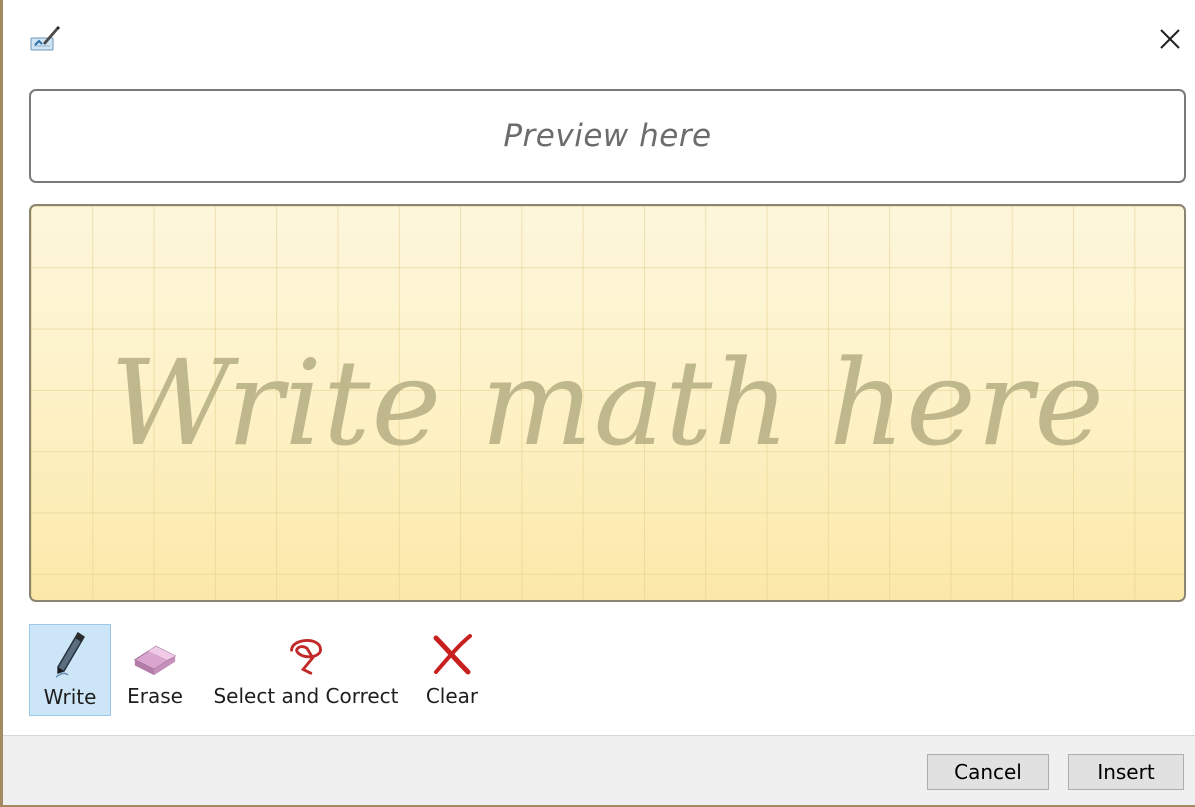 Image resolution: width=1195 pixels, height=807 pixels. Describe the element at coordinates (452, 696) in the screenshot. I see `clear-tool-label: Clear` at that location.